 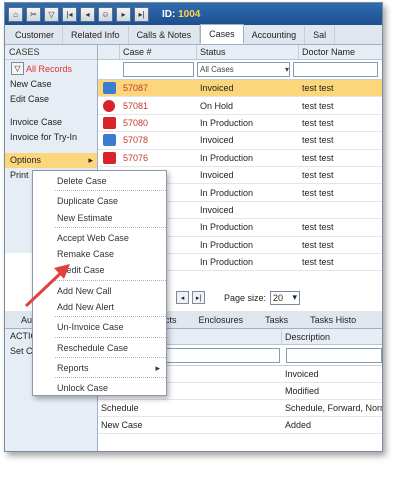 What do you see at coordinates (221, 320) in the screenshot?
I see `tab-enclosures: Enclosures` at bounding box center [221, 320].